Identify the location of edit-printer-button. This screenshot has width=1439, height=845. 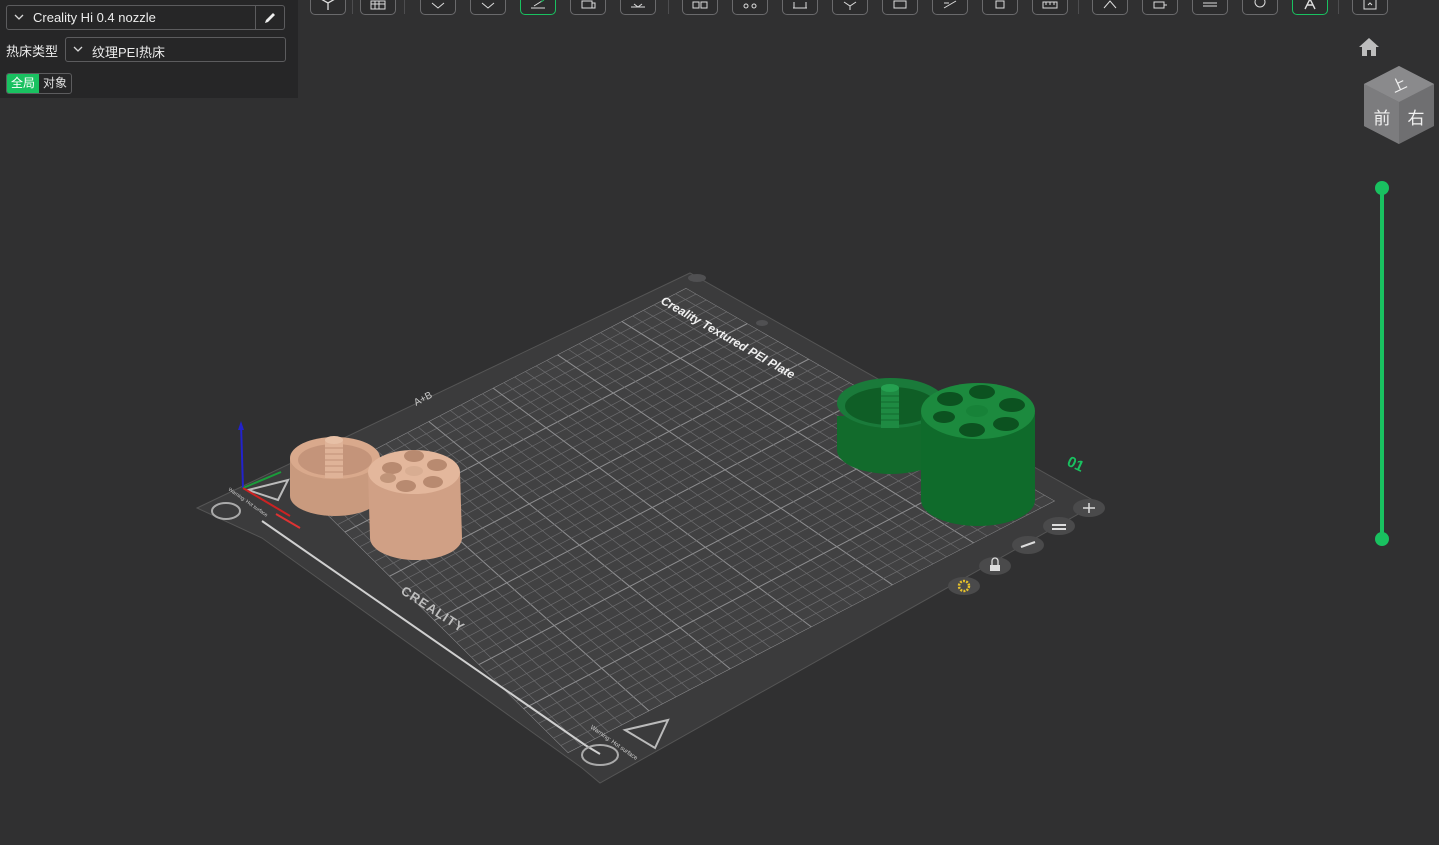
(269, 17).